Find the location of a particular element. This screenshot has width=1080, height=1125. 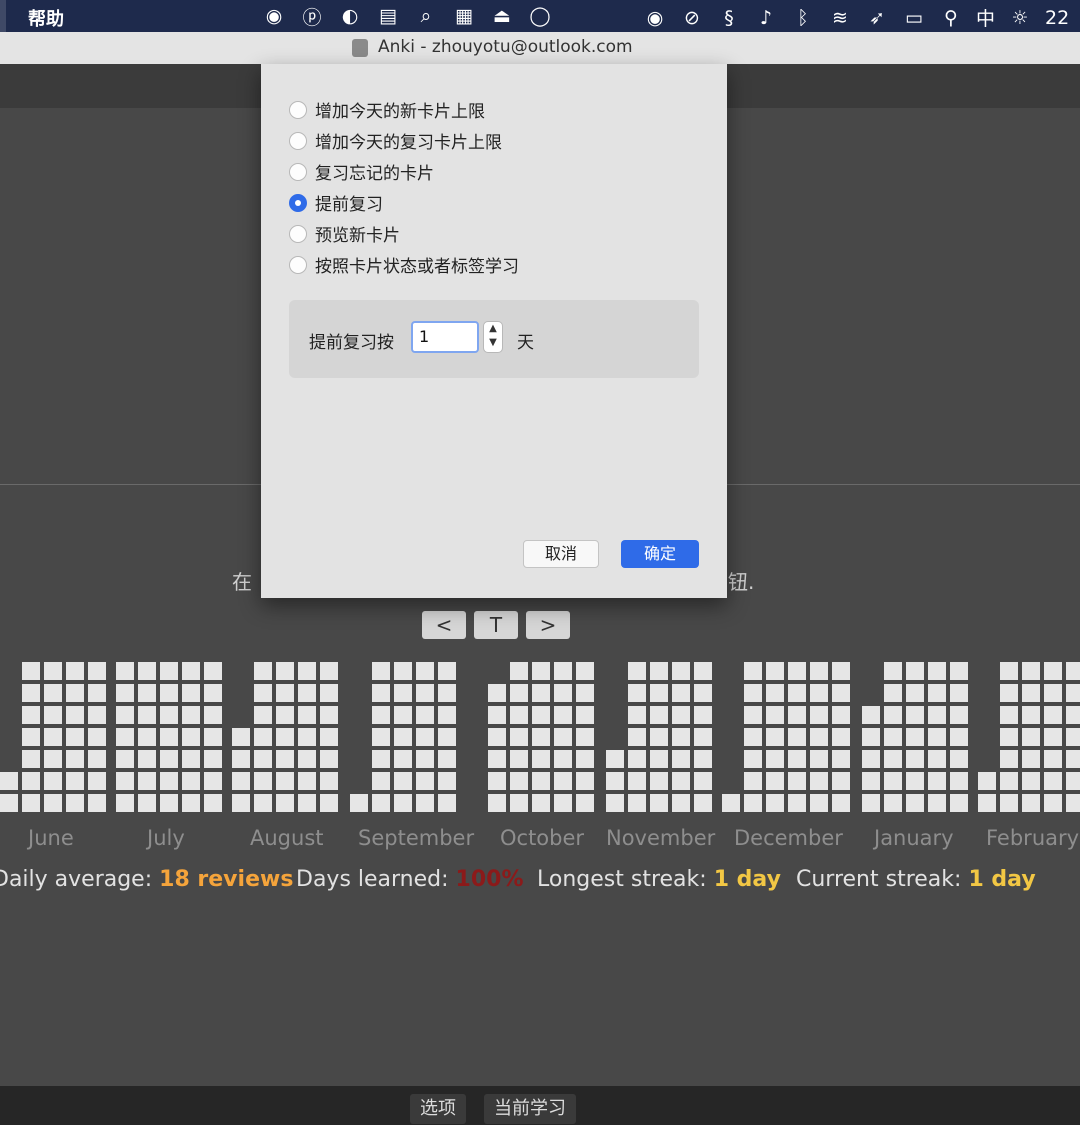

next-button: > is located at coordinates (548, 625).